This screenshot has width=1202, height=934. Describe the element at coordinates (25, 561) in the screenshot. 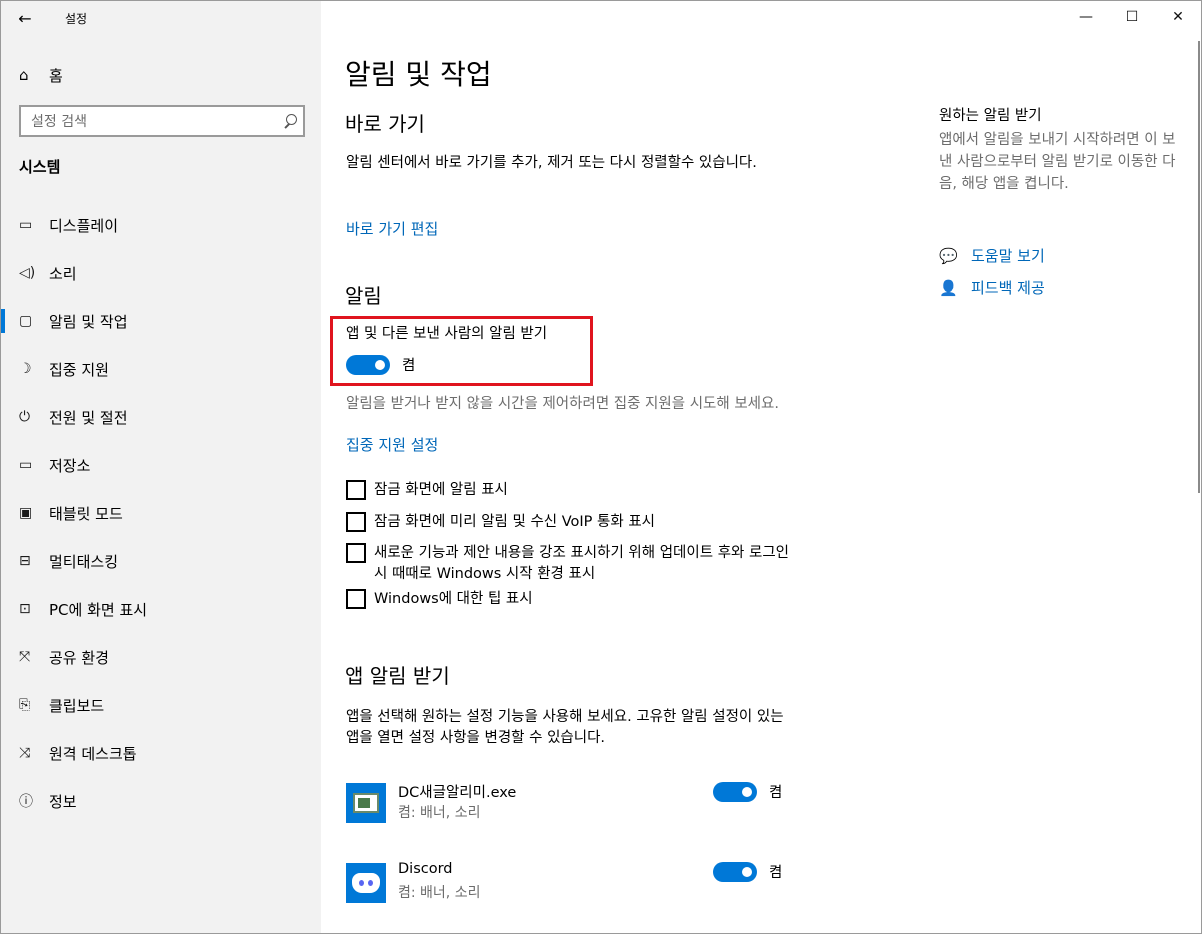

I see `multitask-icon: ⊟` at that location.